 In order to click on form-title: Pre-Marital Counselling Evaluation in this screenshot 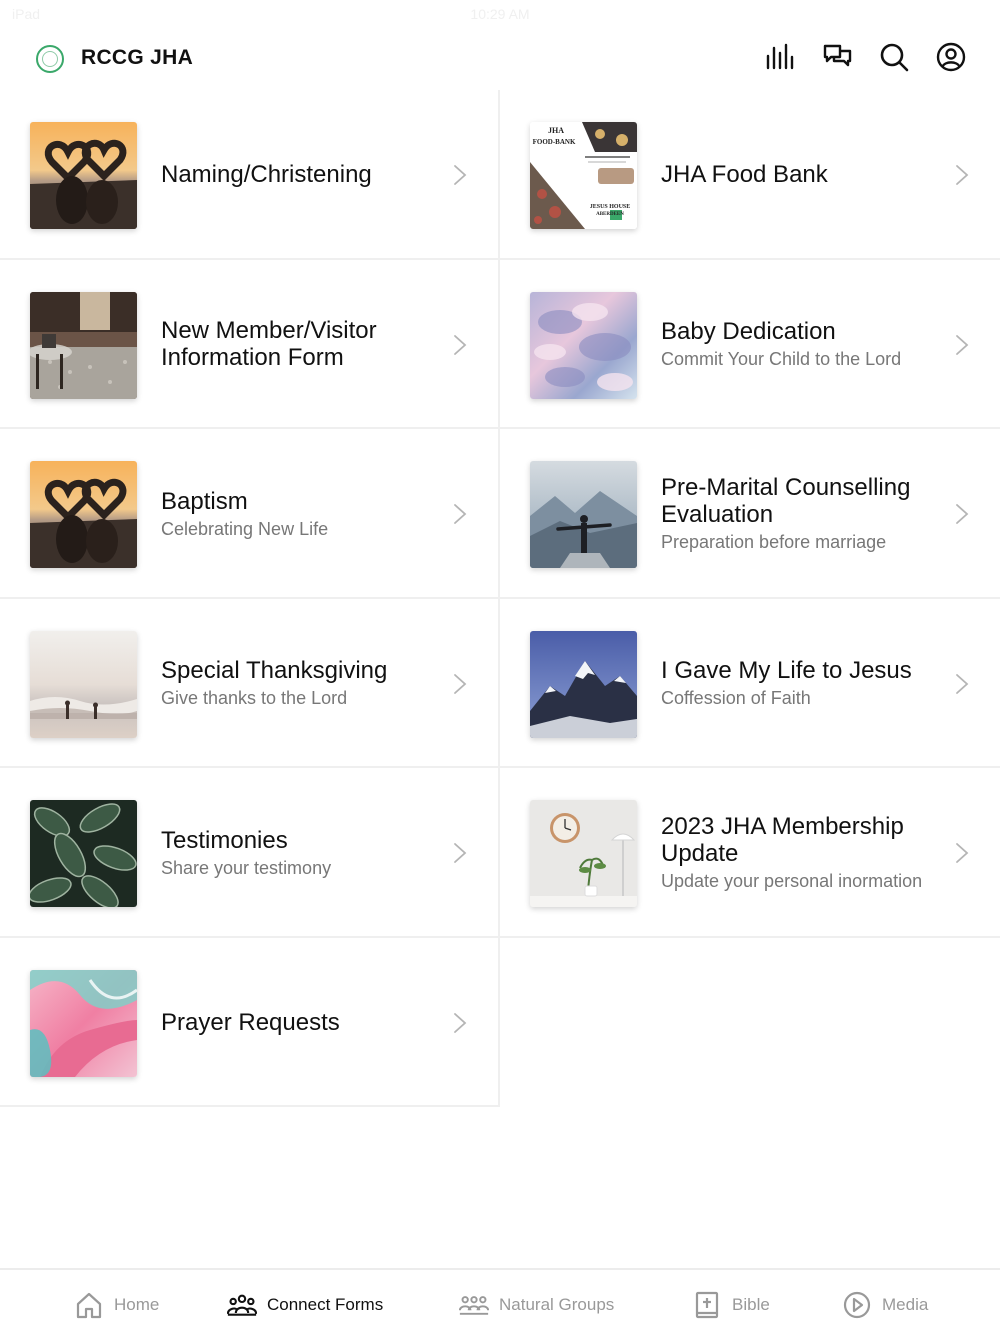, I will do `click(786, 501)`.